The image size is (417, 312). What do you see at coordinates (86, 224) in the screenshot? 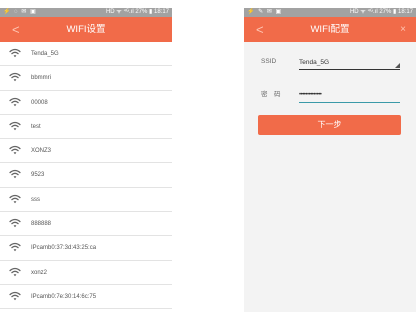
I see `wifi-list-item: 888888` at bounding box center [86, 224].